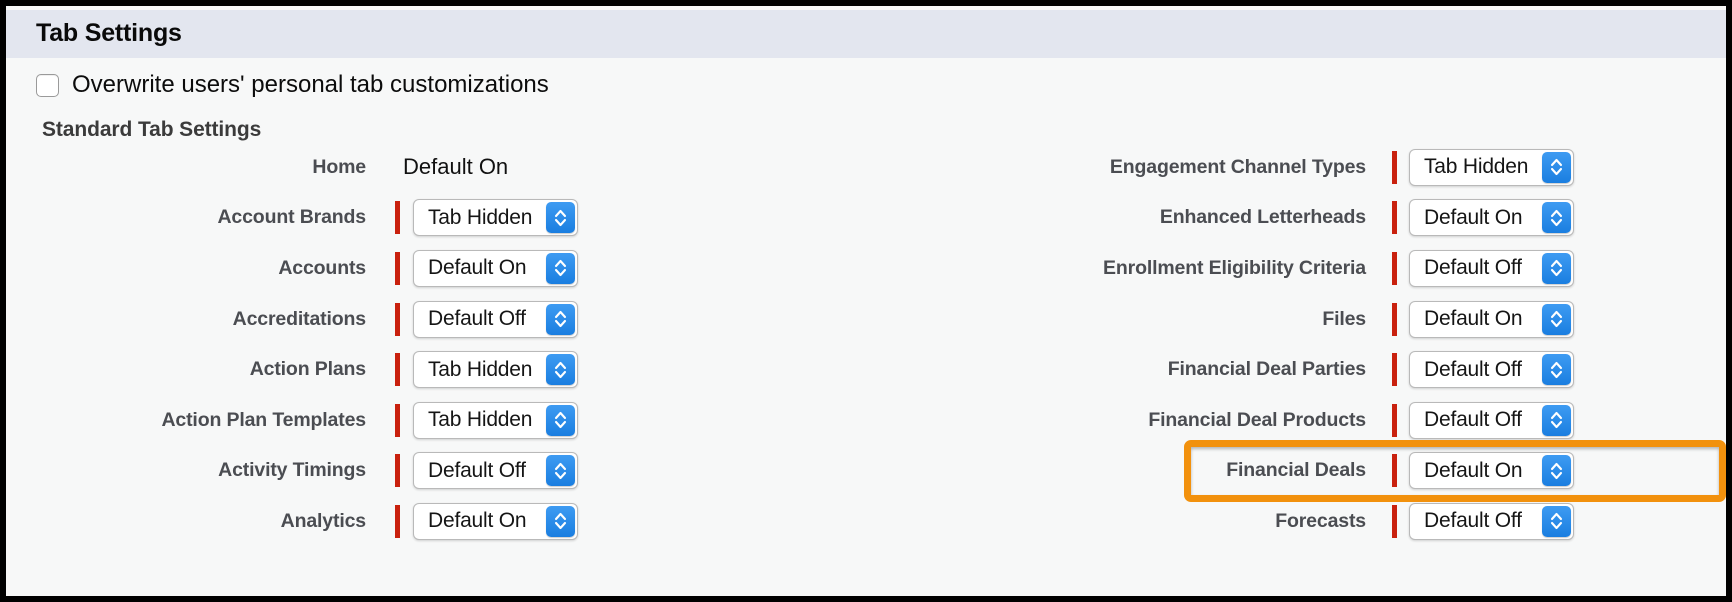  I want to click on tab-setting-label: Home, so click(339, 166).